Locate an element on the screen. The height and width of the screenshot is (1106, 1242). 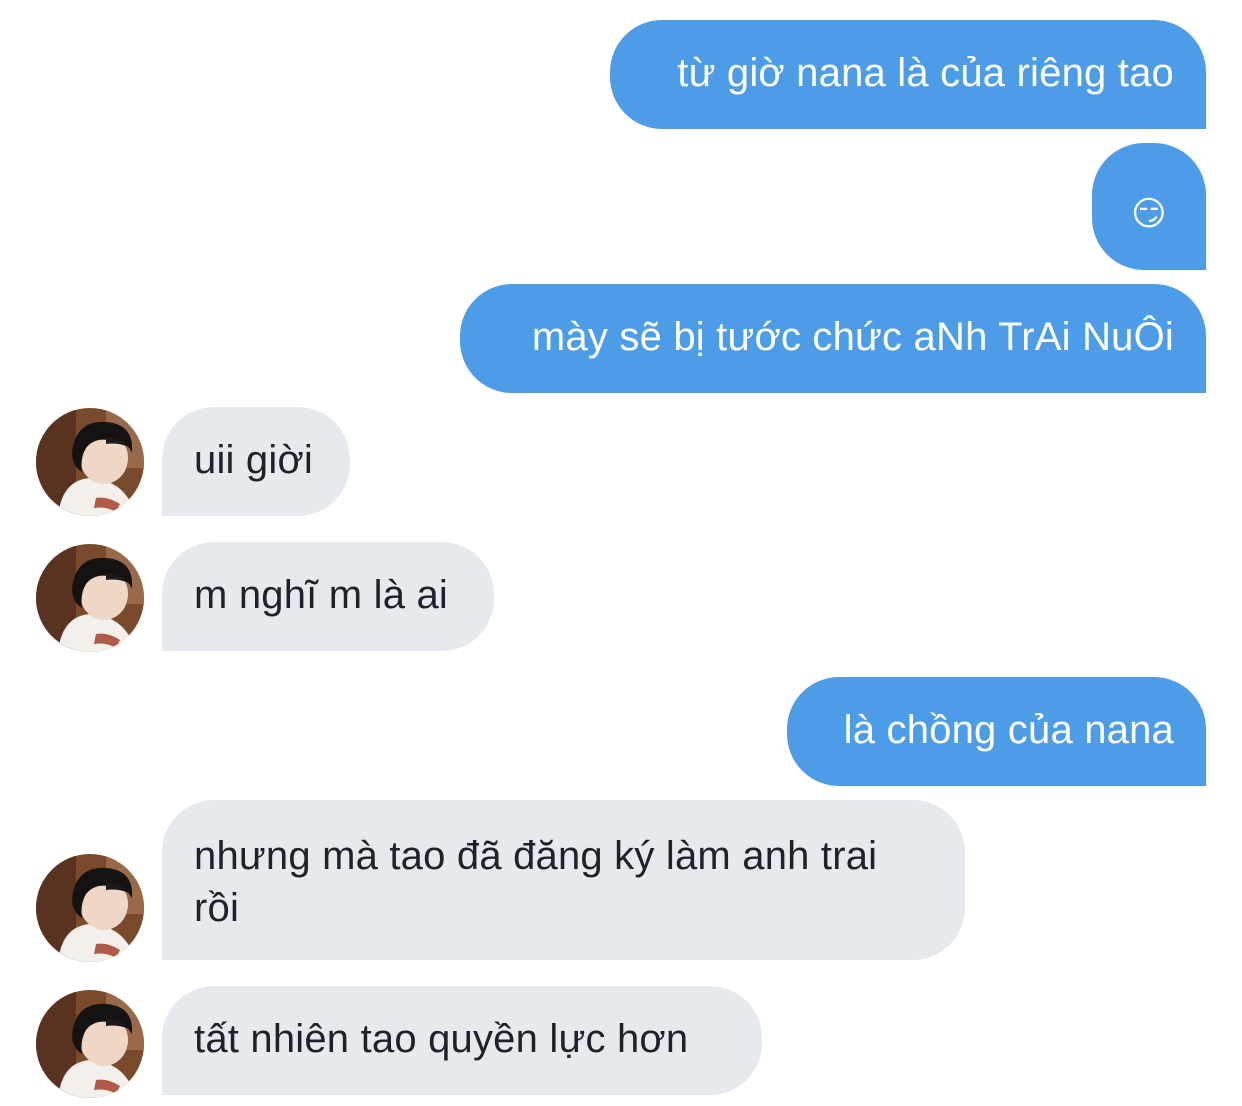
message-text: tất nhiên tao quyền lực hơn is located at coordinates (441, 1039).